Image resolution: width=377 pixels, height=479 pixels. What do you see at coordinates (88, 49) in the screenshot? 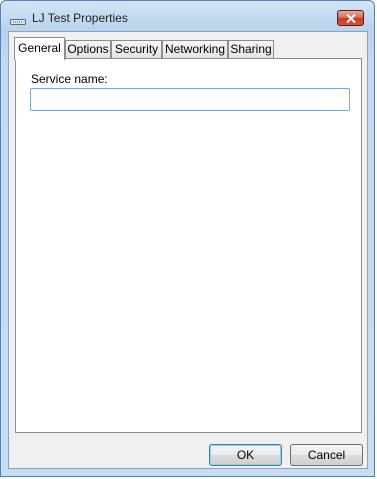
I see `tab-options: Options` at bounding box center [88, 49].